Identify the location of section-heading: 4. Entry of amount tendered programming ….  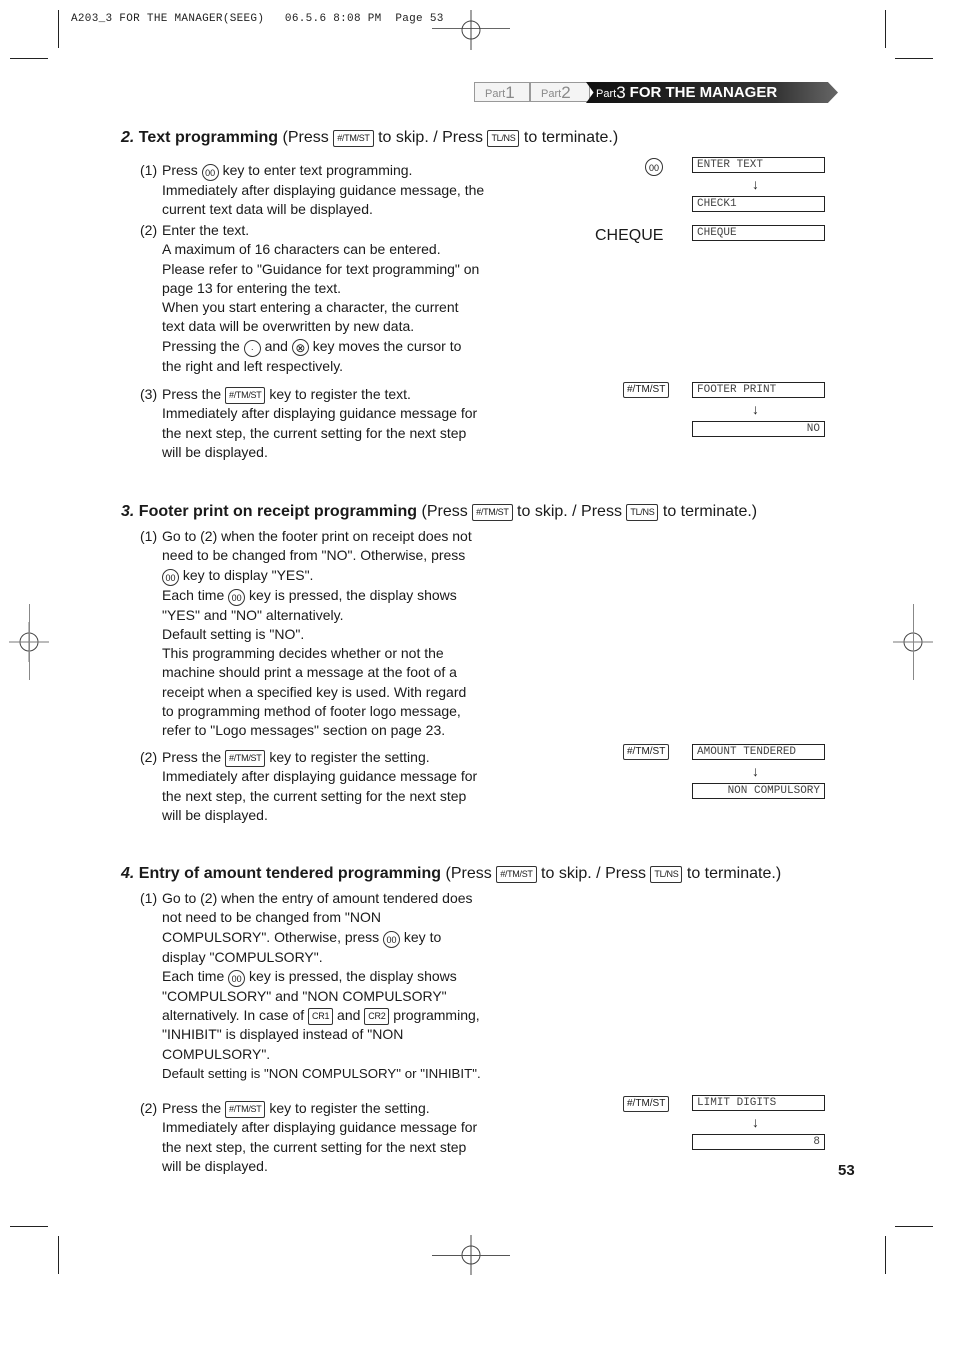
(451, 874).